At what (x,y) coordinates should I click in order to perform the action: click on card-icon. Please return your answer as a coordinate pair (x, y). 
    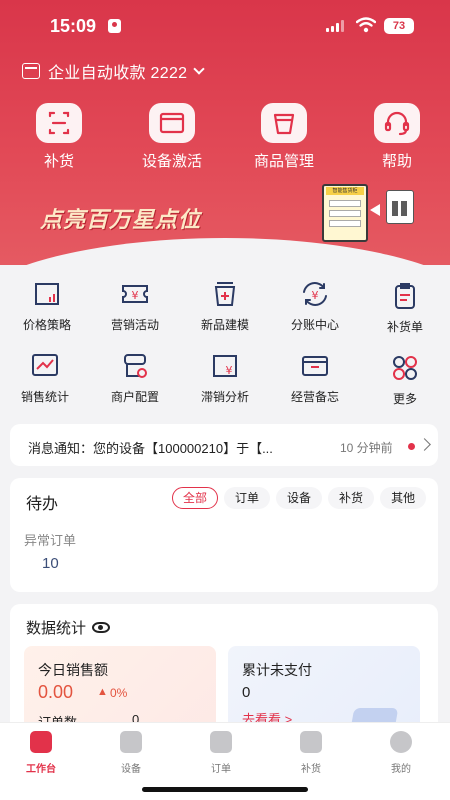
    Looking at the image, I should click on (172, 123).